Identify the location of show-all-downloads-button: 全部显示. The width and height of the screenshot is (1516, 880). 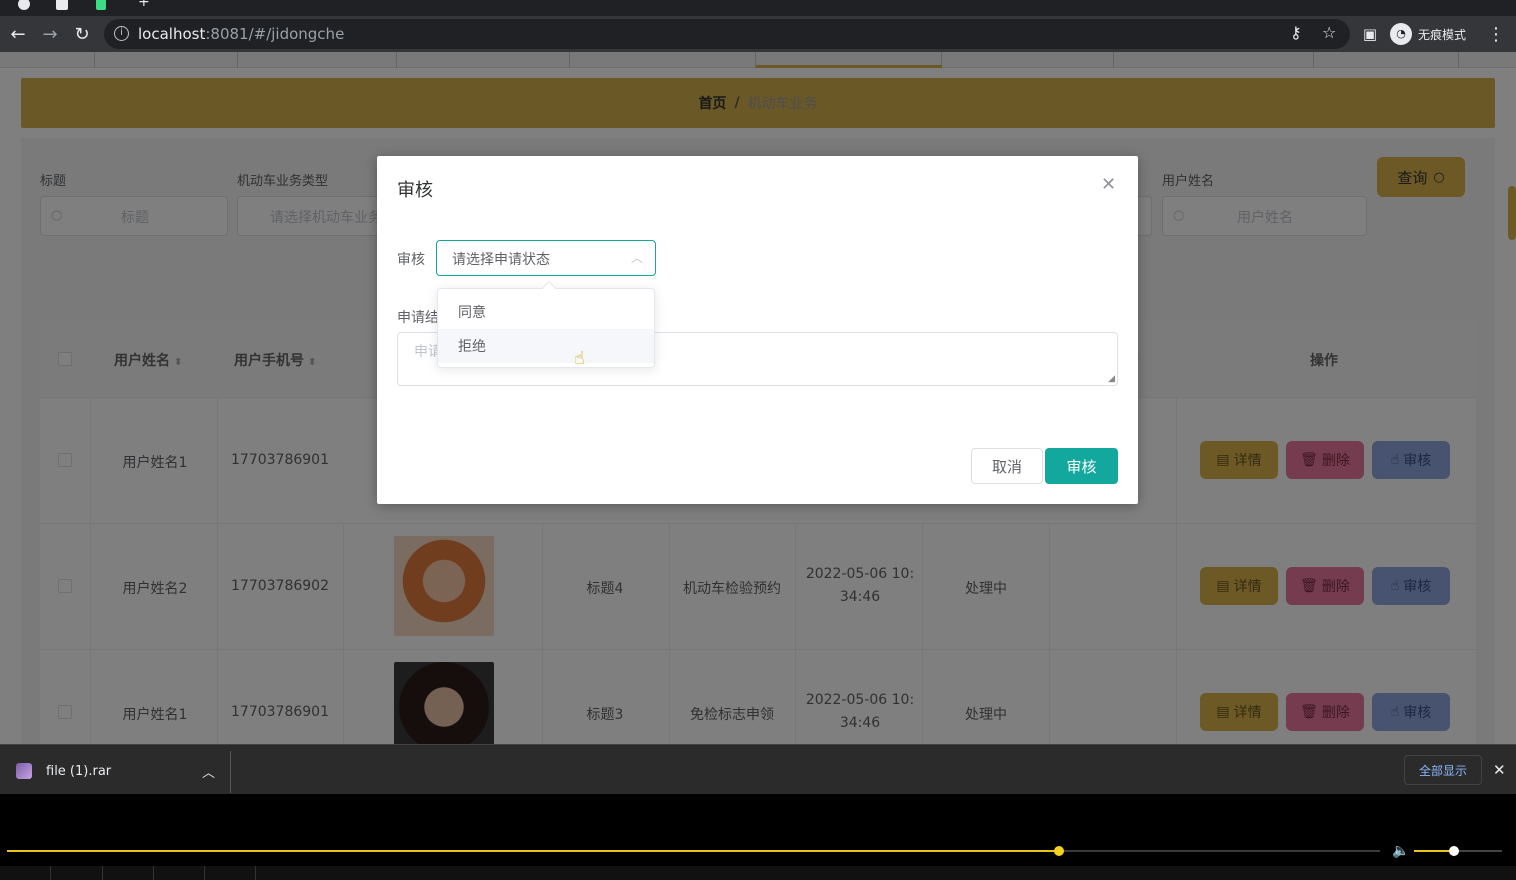
(1443, 770).